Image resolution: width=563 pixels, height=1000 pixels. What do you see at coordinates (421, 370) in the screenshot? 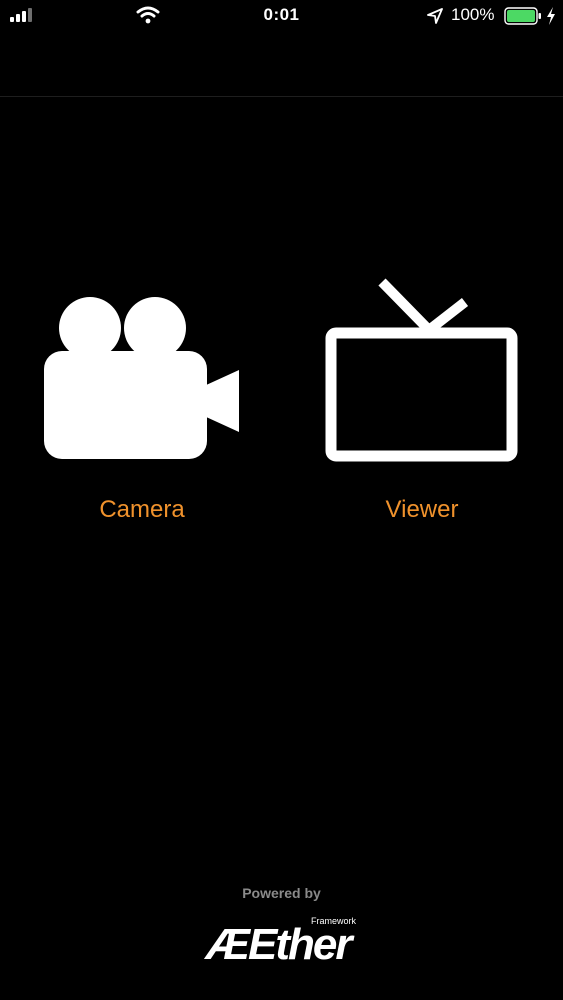
I see `television-icon` at bounding box center [421, 370].